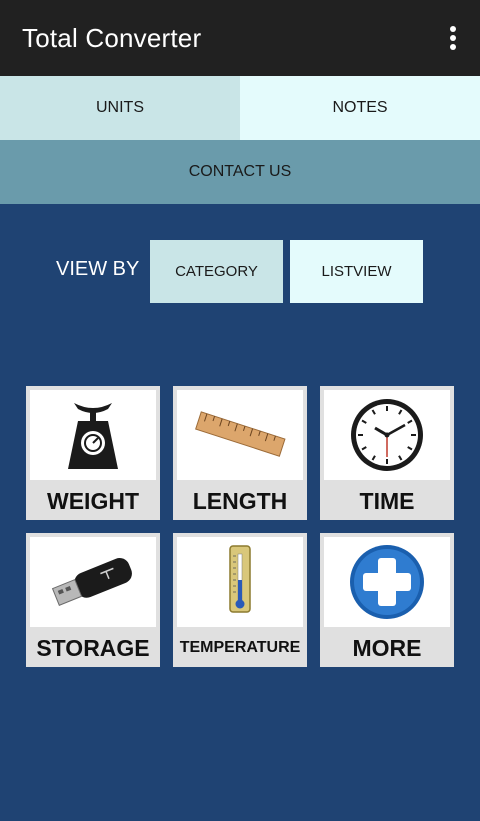 Image resolution: width=480 pixels, height=821 pixels. I want to click on scale-icon, so click(93, 435).